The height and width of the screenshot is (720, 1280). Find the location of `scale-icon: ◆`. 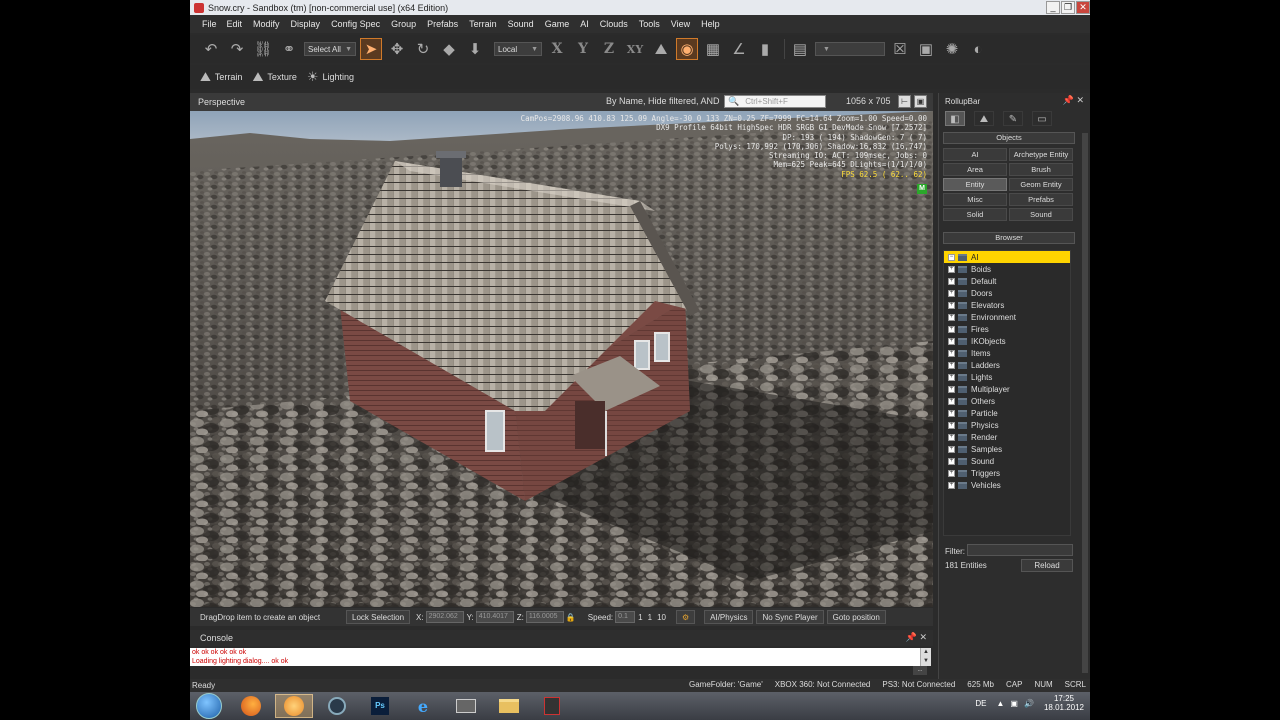

scale-icon: ◆ is located at coordinates (449, 49).